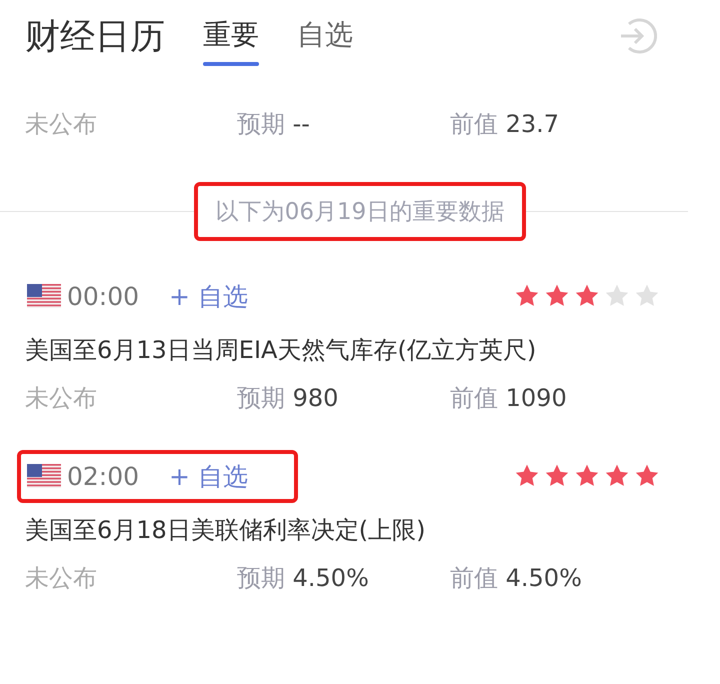 Image resolution: width=720 pixels, height=684 pixels. I want to click on event-title: 美国至6月13日当周EIA天然气库存(亿立方英尺), so click(281, 350).